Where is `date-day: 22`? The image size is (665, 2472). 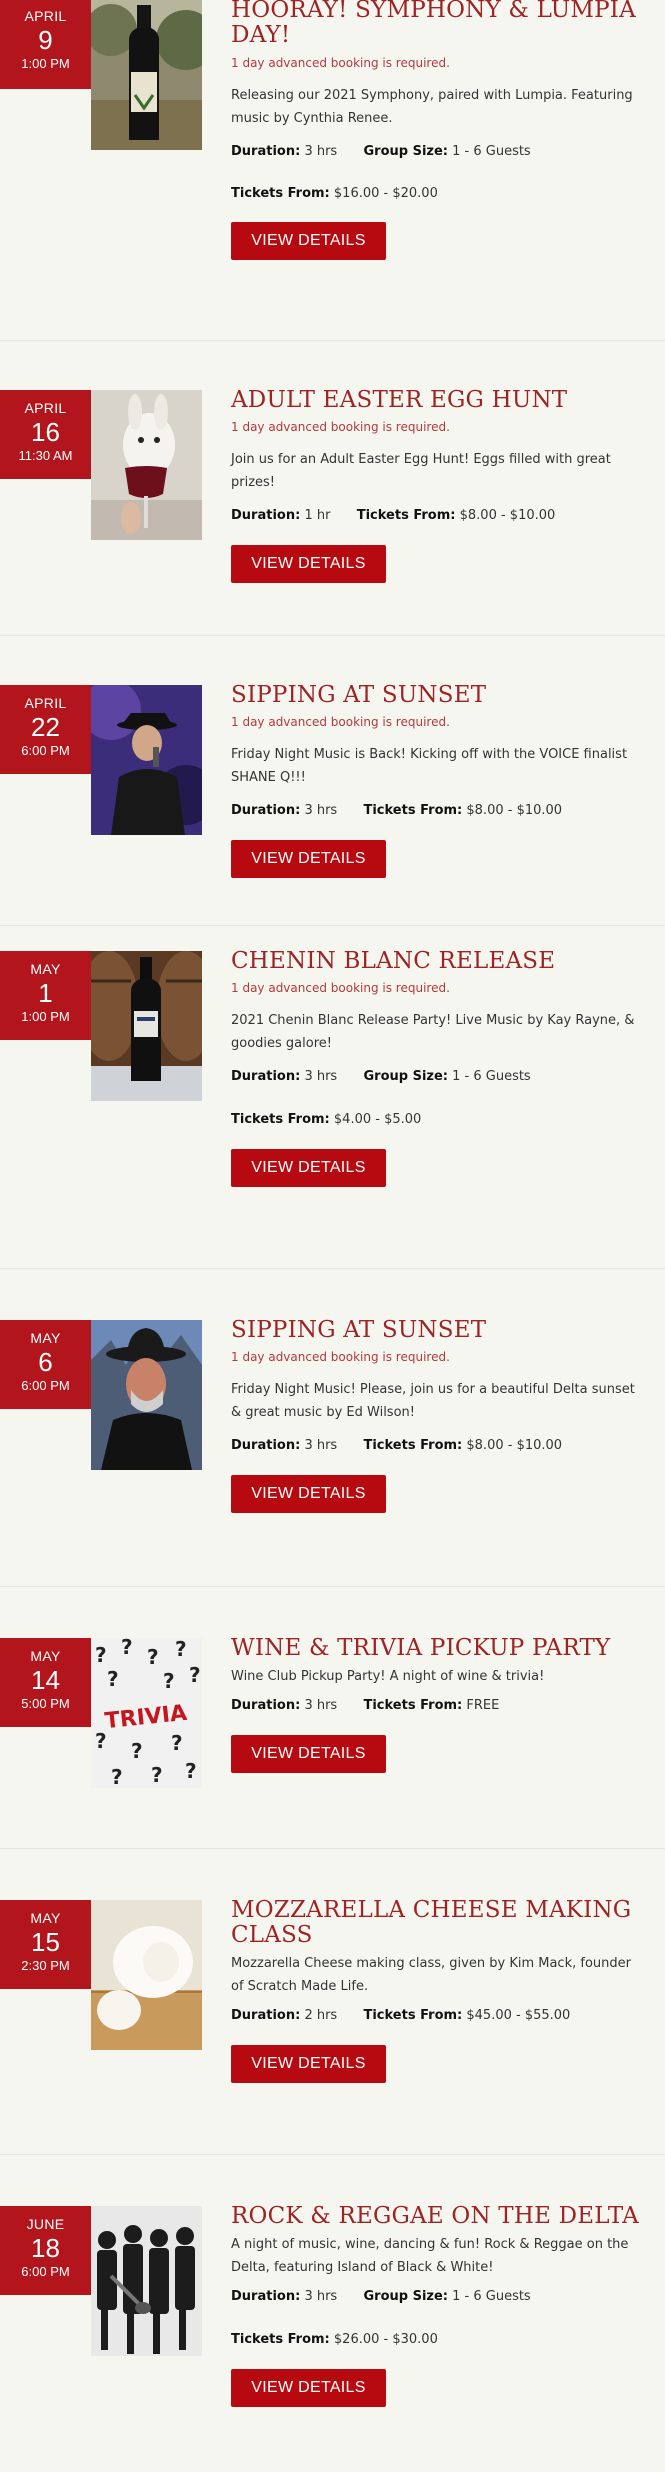 date-day: 22 is located at coordinates (45, 727).